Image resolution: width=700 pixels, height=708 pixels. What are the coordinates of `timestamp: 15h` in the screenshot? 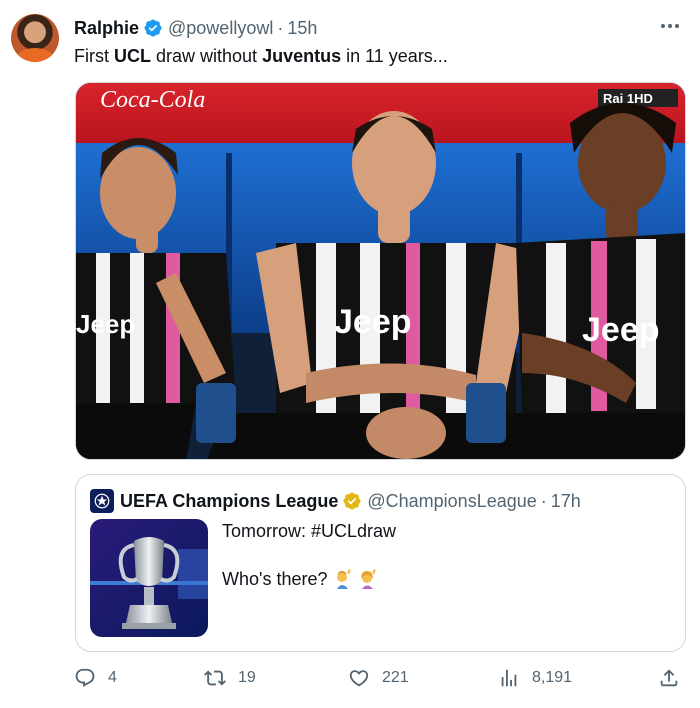 It's located at (302, 28).